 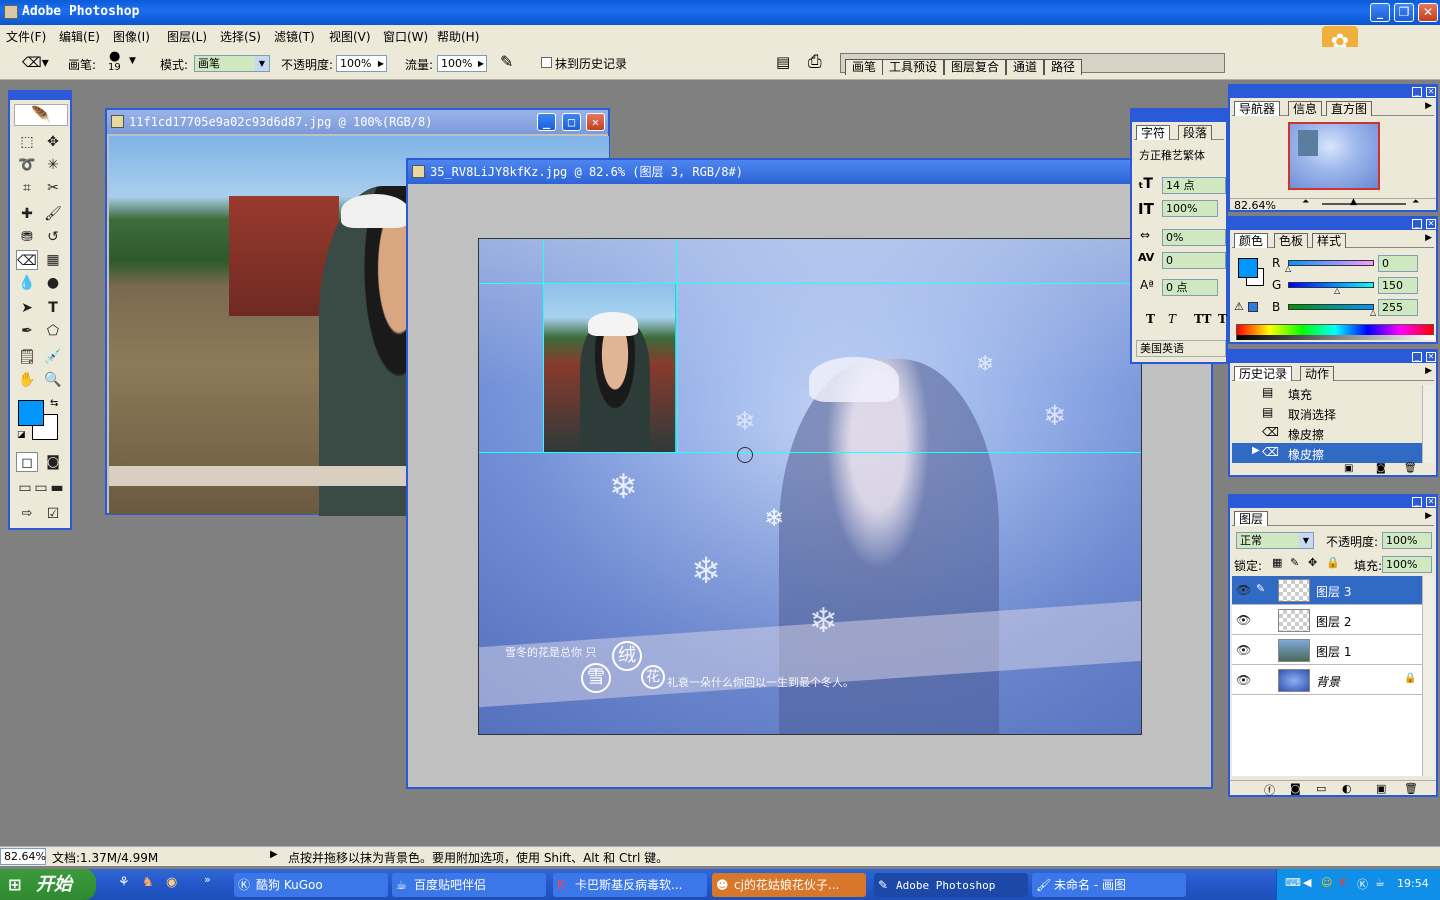 What do you see at coordinates (26, 36) in the screenshot?
I see `menu-file: 文件(F)` at bounding box center [26, 36].